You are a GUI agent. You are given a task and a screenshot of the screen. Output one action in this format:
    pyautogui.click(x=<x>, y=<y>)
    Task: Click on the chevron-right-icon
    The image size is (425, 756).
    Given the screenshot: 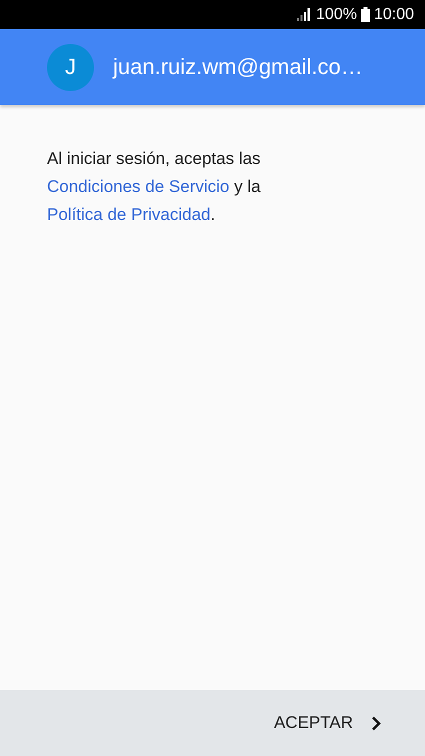 What is the action you would take?
    pyautogui.click(x=376, y=723)
    